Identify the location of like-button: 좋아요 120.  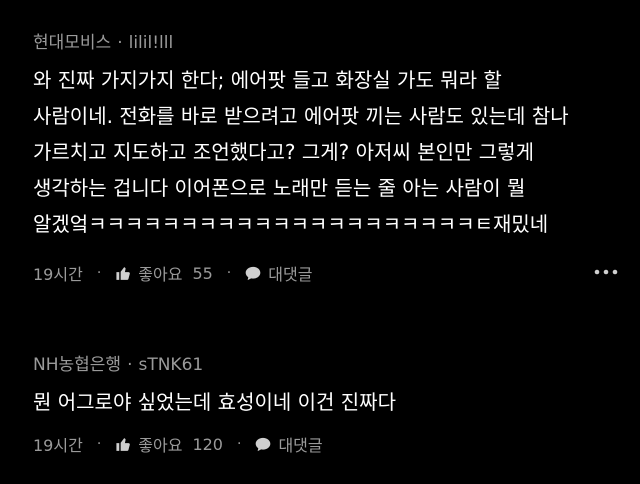
(169, 444).